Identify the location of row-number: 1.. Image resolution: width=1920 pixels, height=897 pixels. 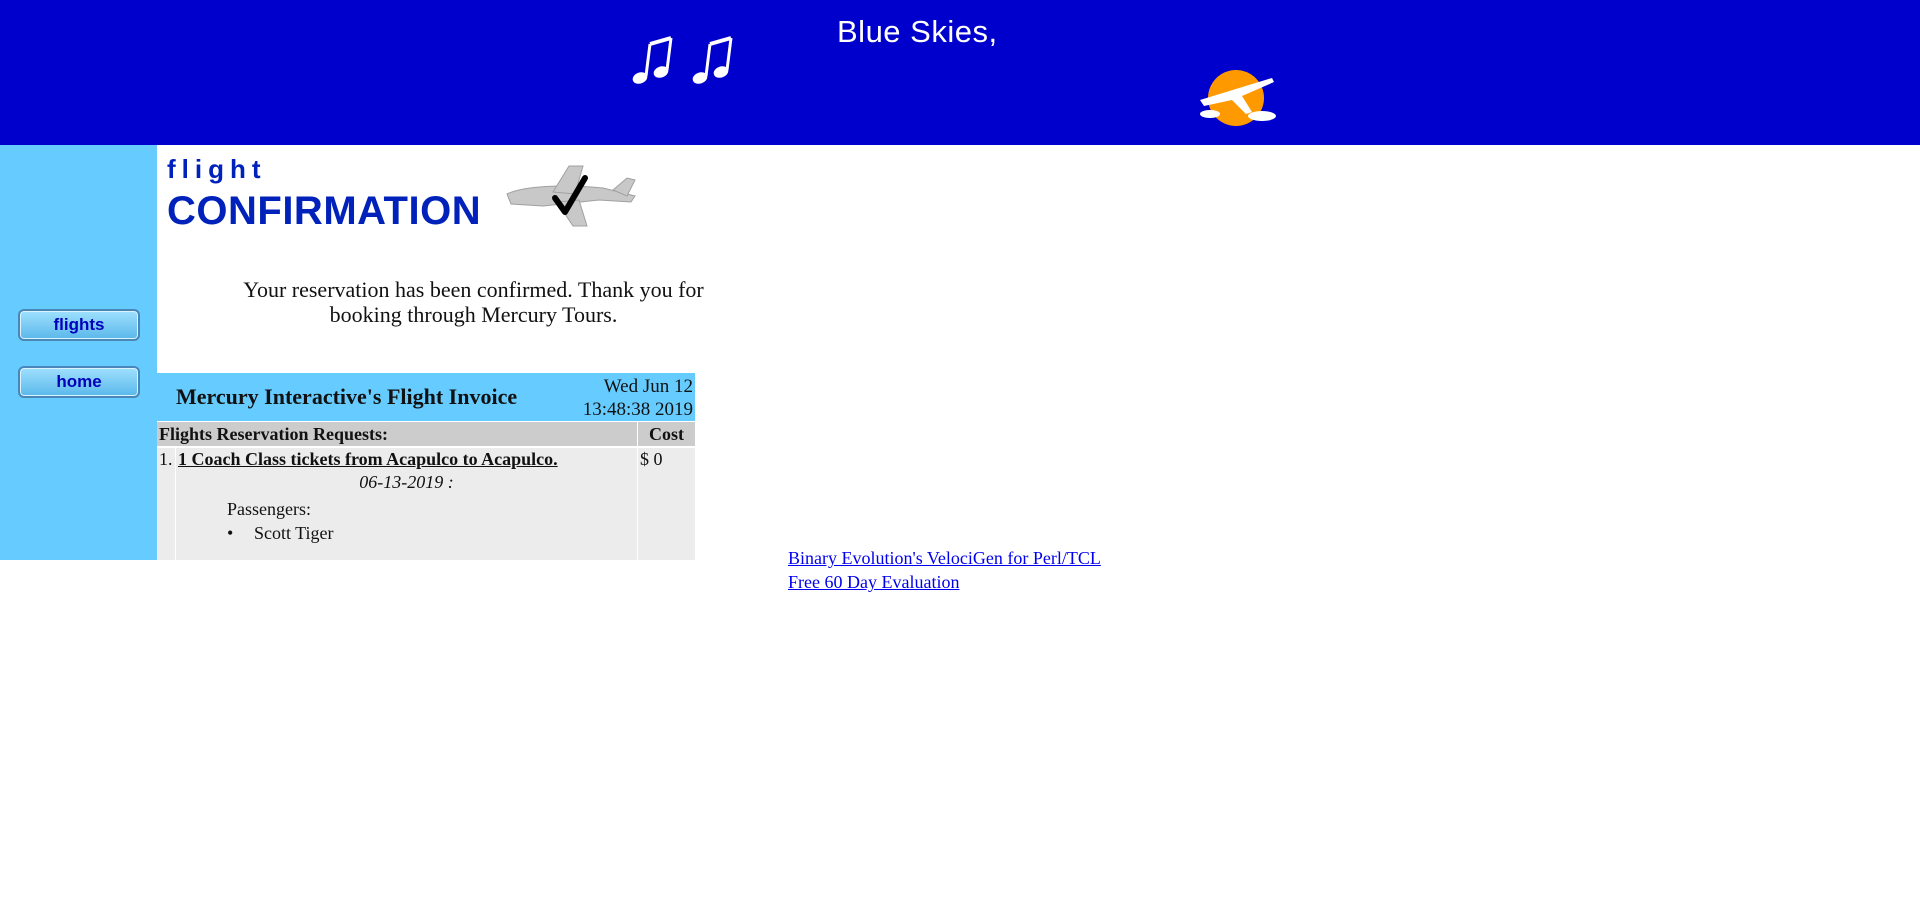
(166, 459).